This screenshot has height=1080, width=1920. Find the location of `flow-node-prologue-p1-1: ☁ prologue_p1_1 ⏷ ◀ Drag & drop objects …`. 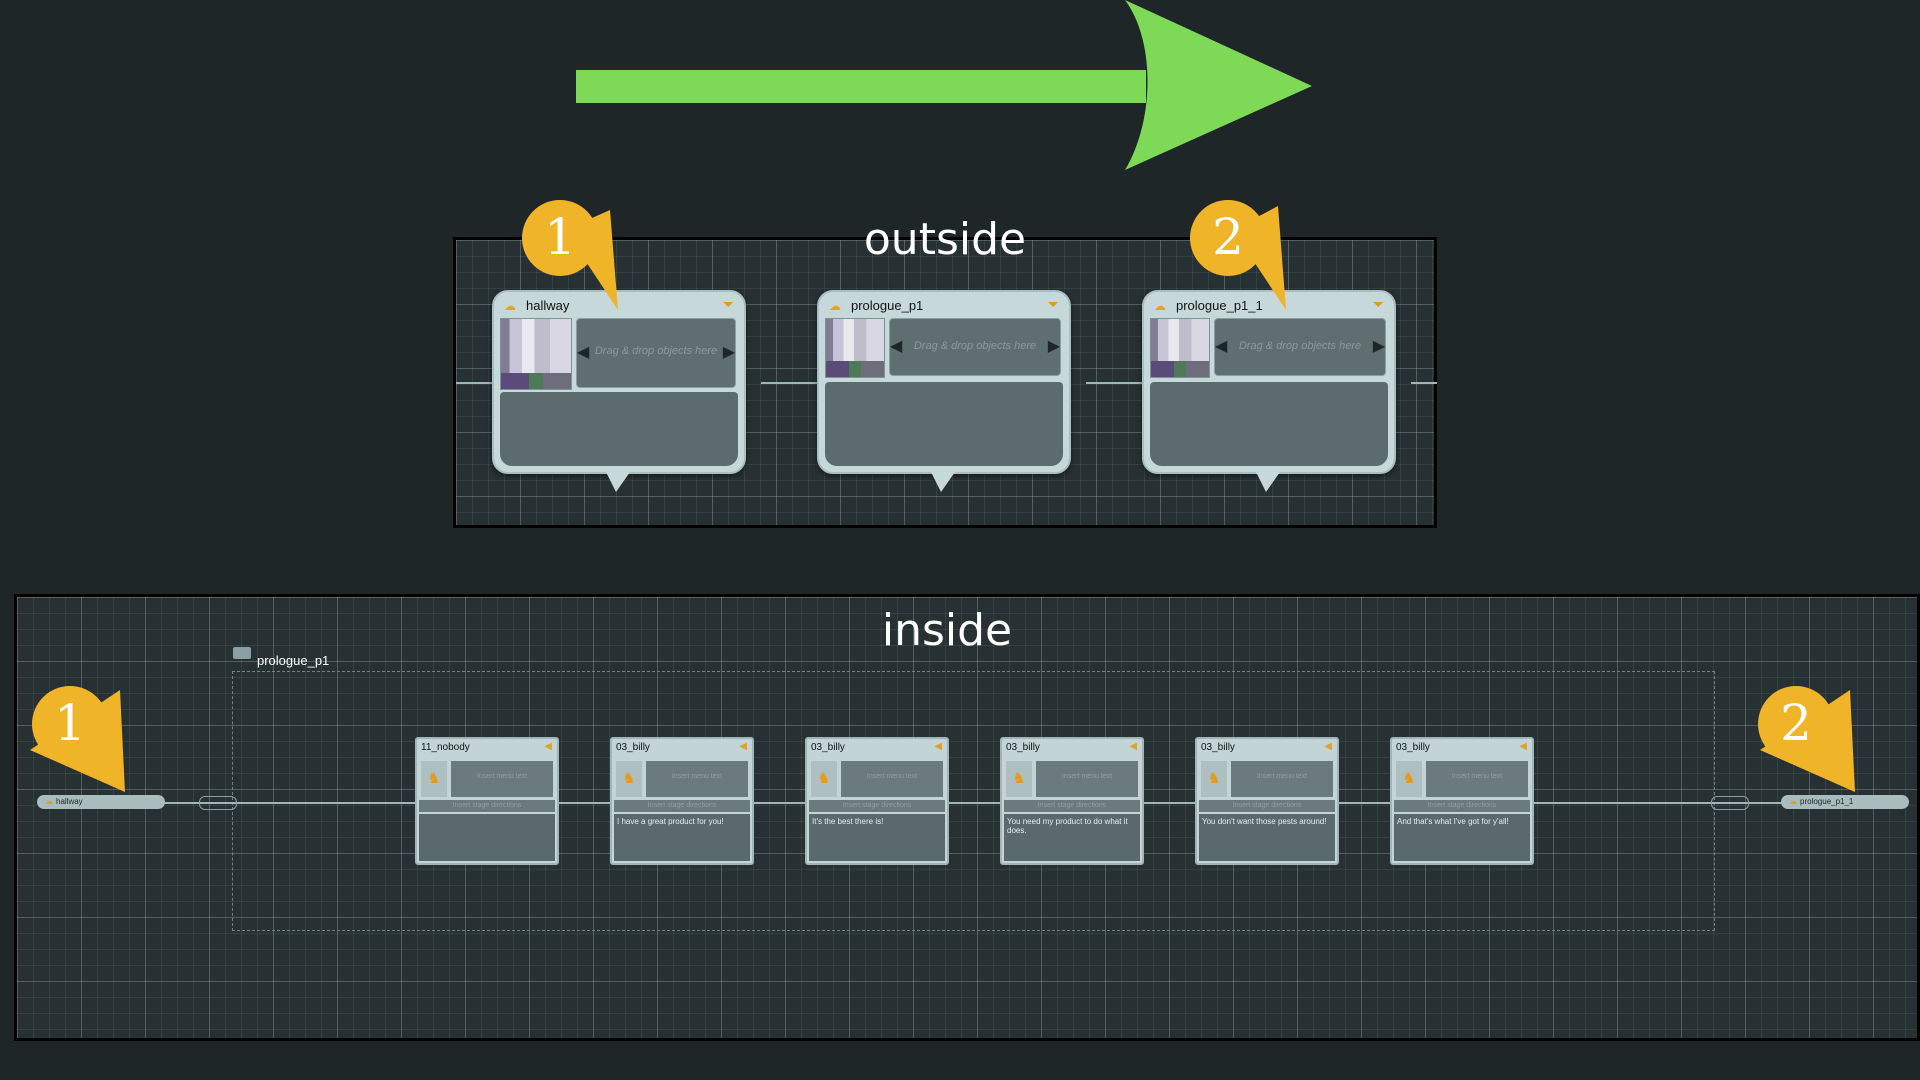

flow-node-prologue-p1-1: ☁ prologue_p1_1 ⏷ ◀ Drag & drop objects … is located at coordinates (1269, 391).